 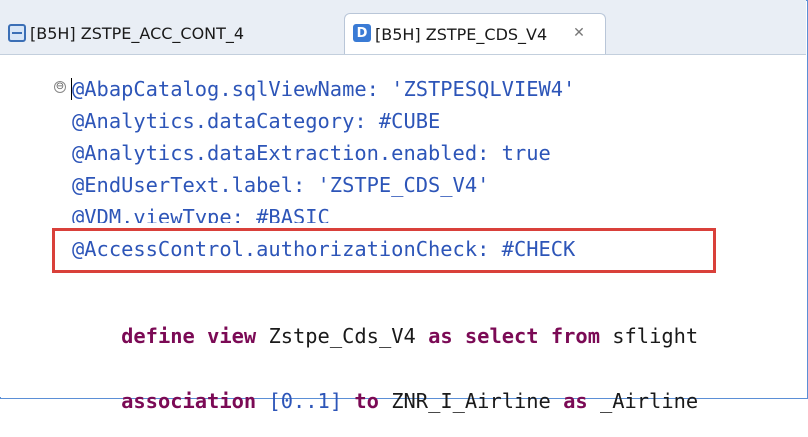 I want to click on code-line-3: @Analytics.dataExtraction.enabled: true, so click(x=311, y=153).